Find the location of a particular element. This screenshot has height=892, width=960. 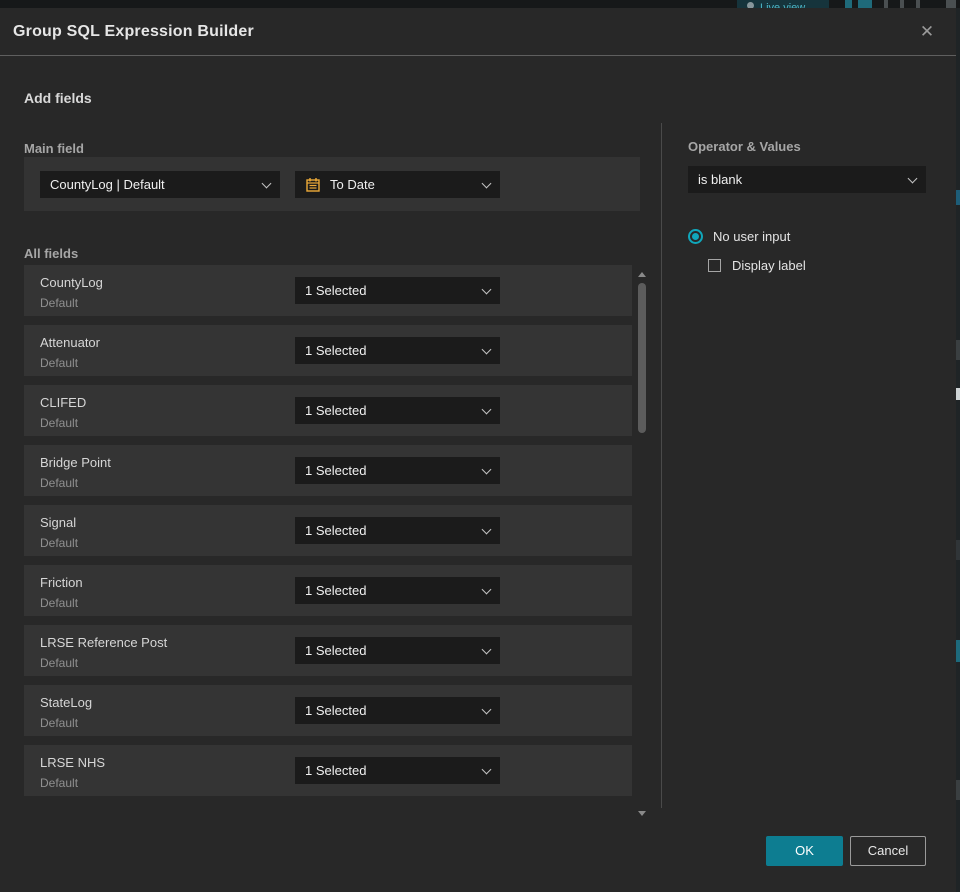

field-name: Bridge Point is located at coordinates (75, 462).